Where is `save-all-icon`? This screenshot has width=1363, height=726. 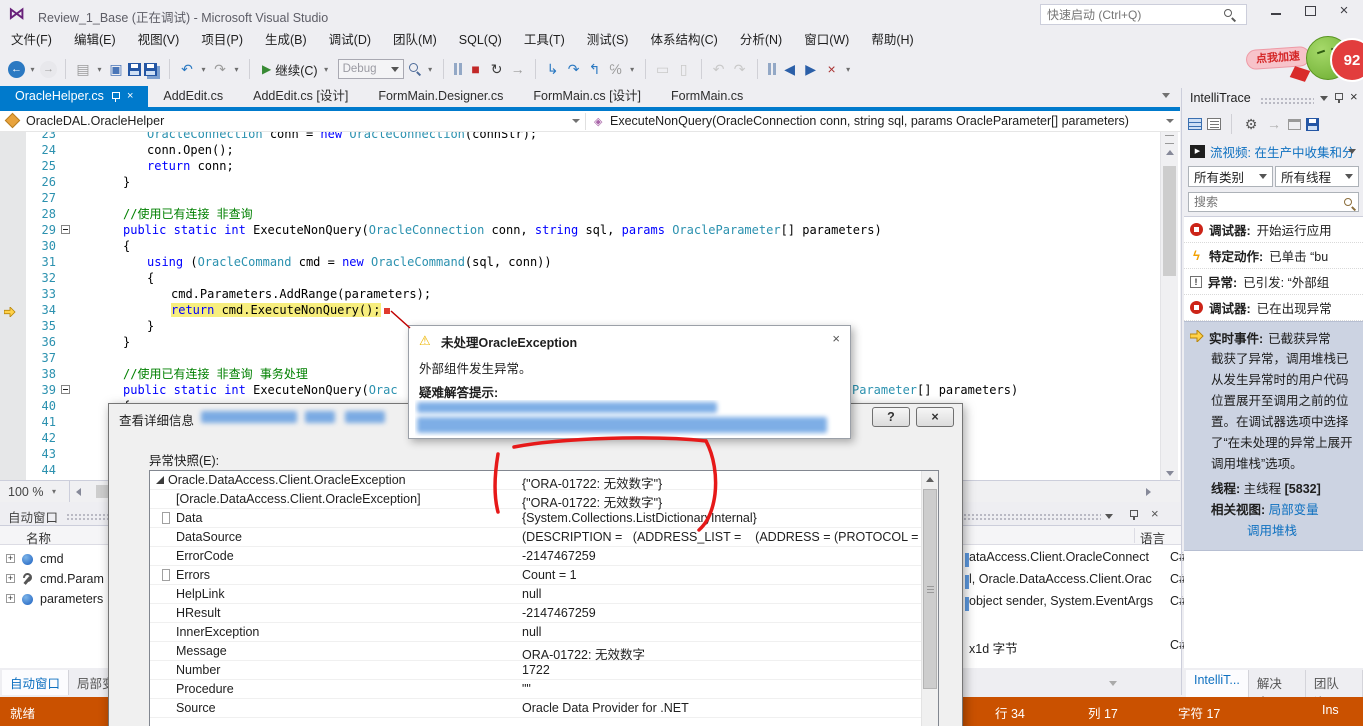 save-all-icon is located at coordinates (150, 69).